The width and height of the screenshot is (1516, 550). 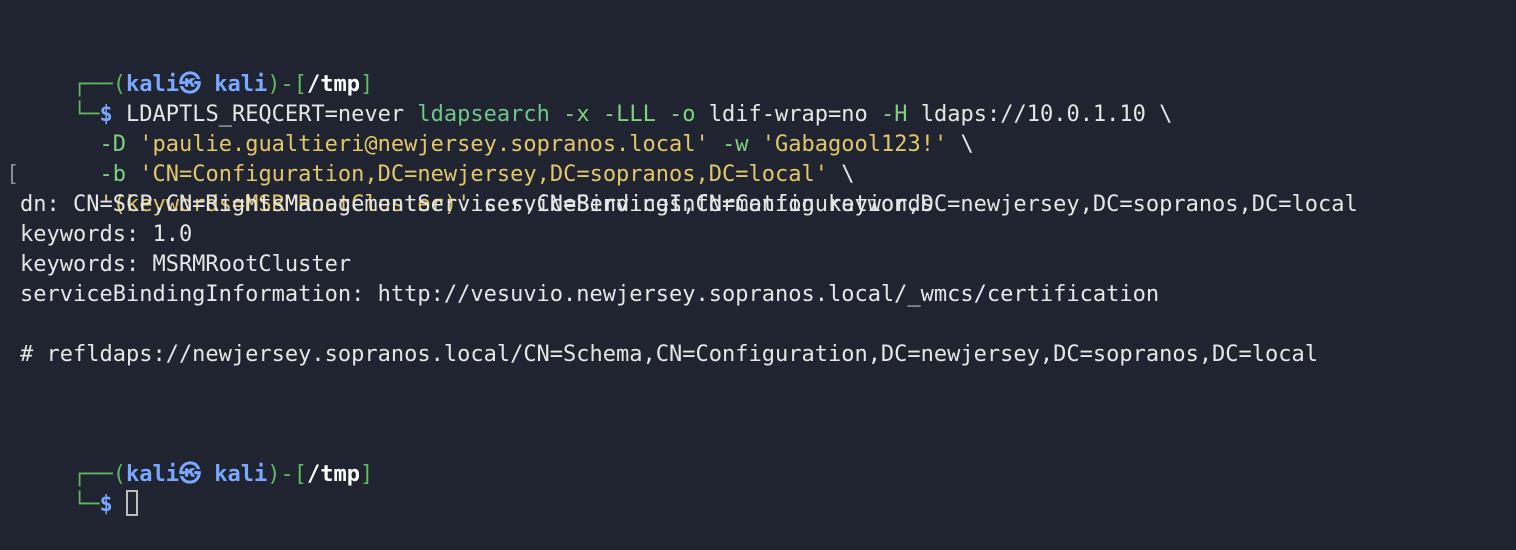 I want to click on prompt-box-bottom: └─, so click(x=86, y=504).